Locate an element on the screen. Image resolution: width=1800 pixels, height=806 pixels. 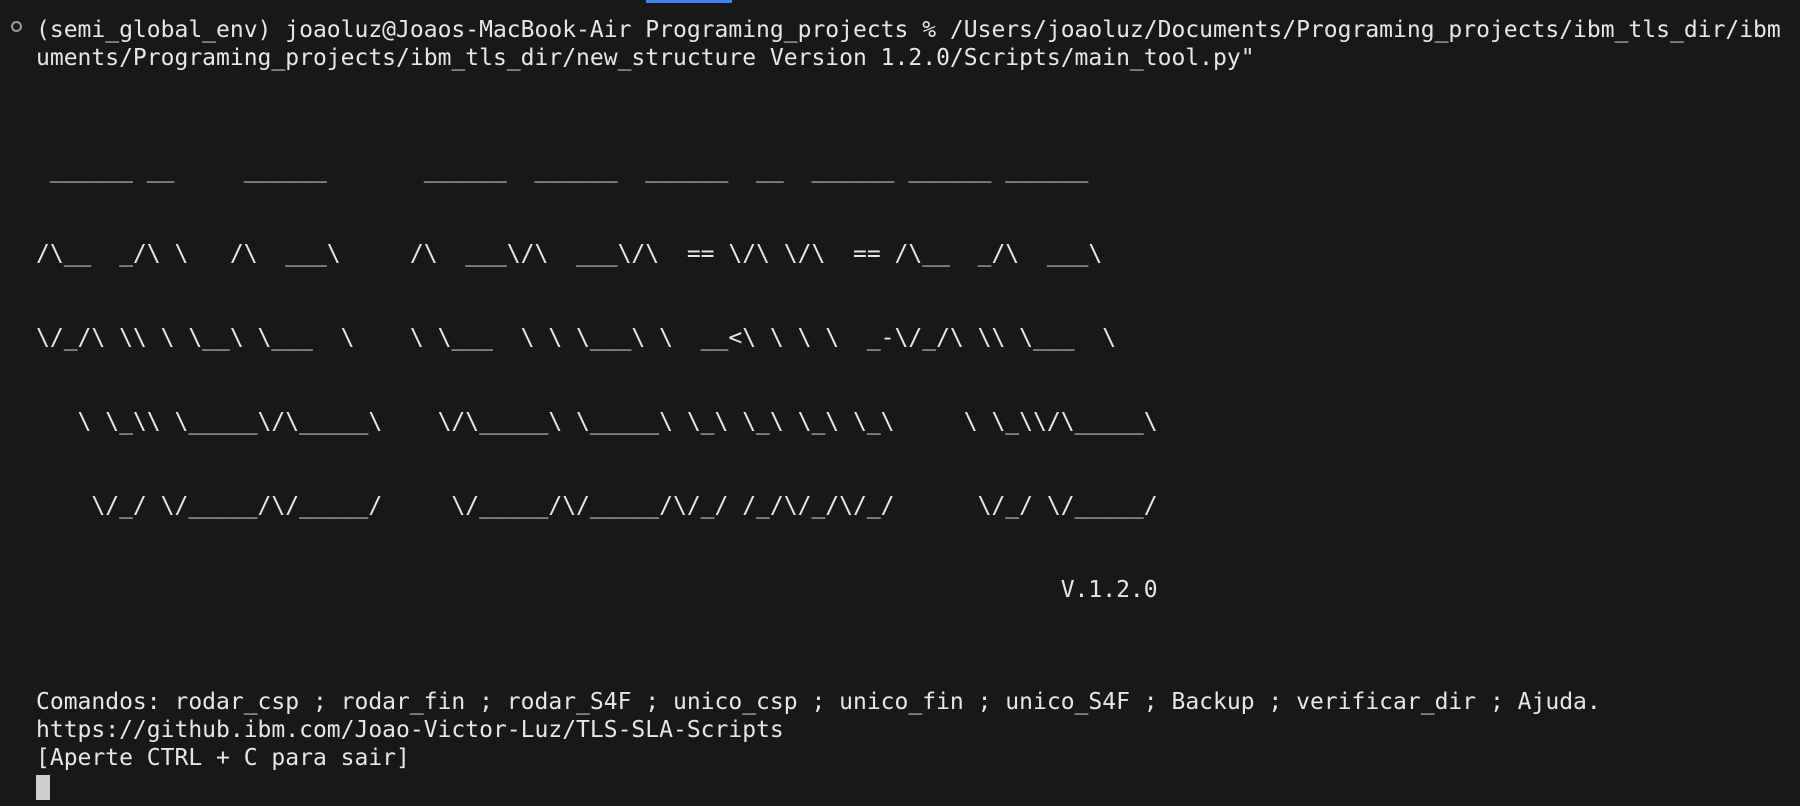
command-status-icon is located at coordinates (16, 26).